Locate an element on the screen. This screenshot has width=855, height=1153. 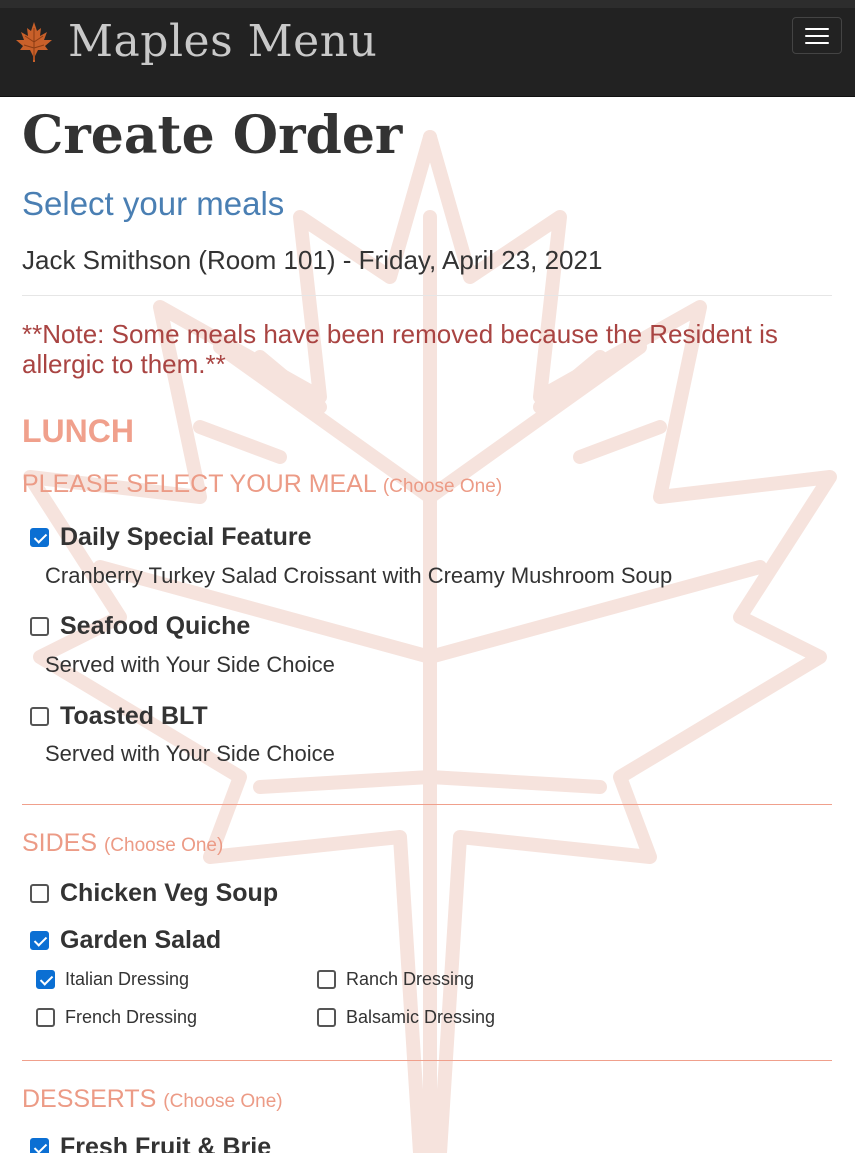
navbar: Maples Menu is located at coordinates (427, 48).